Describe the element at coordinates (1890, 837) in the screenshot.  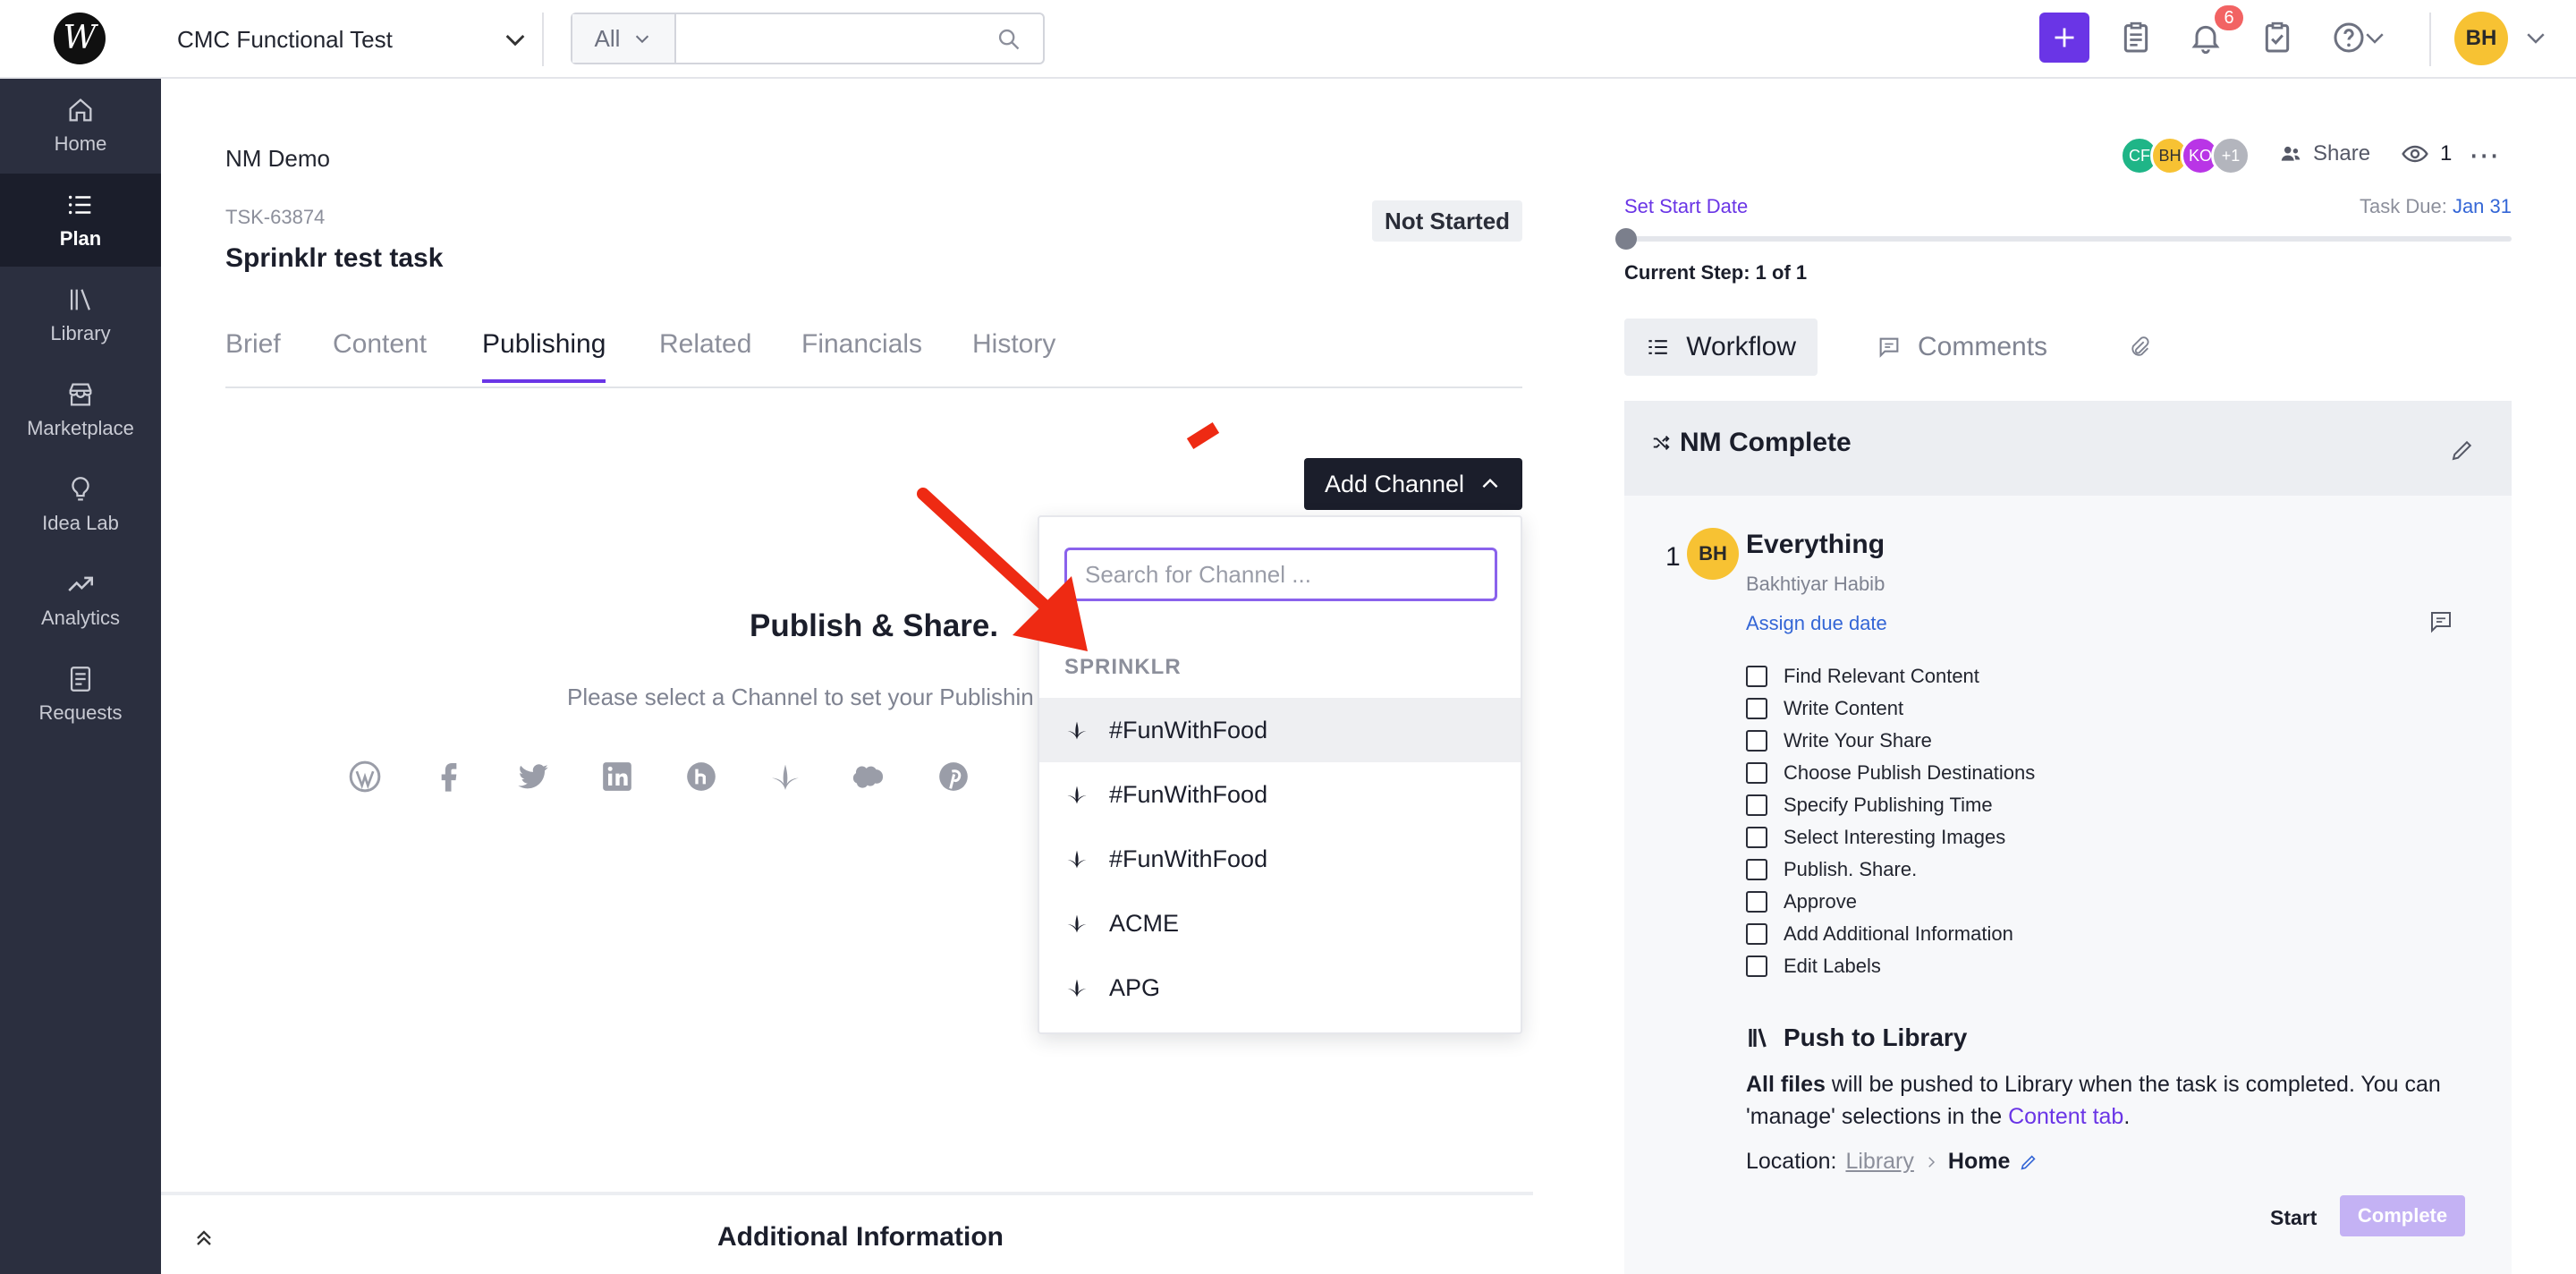
I see `checklist-item: Select Interesting Images` at that location.